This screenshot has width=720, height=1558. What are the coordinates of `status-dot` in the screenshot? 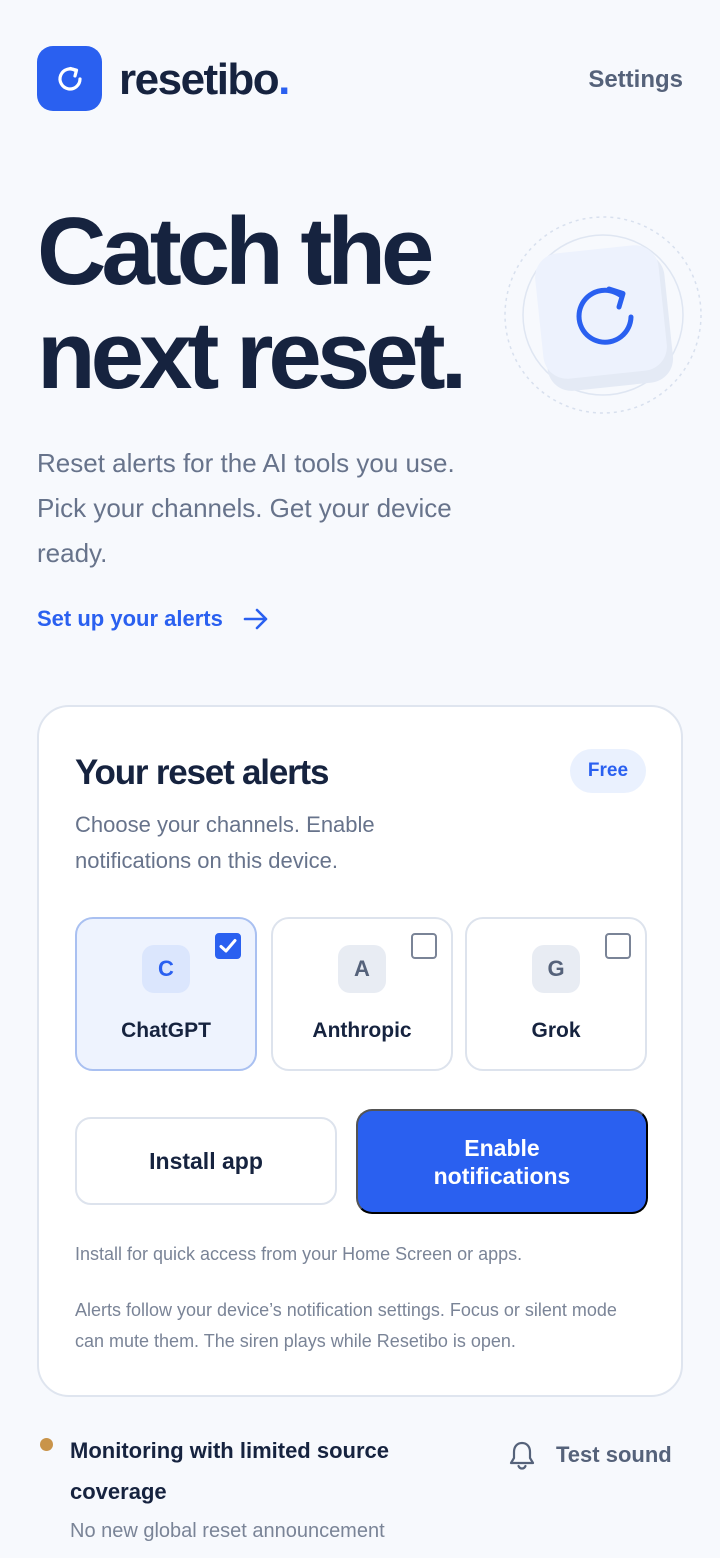 It's located at (46, 1444).